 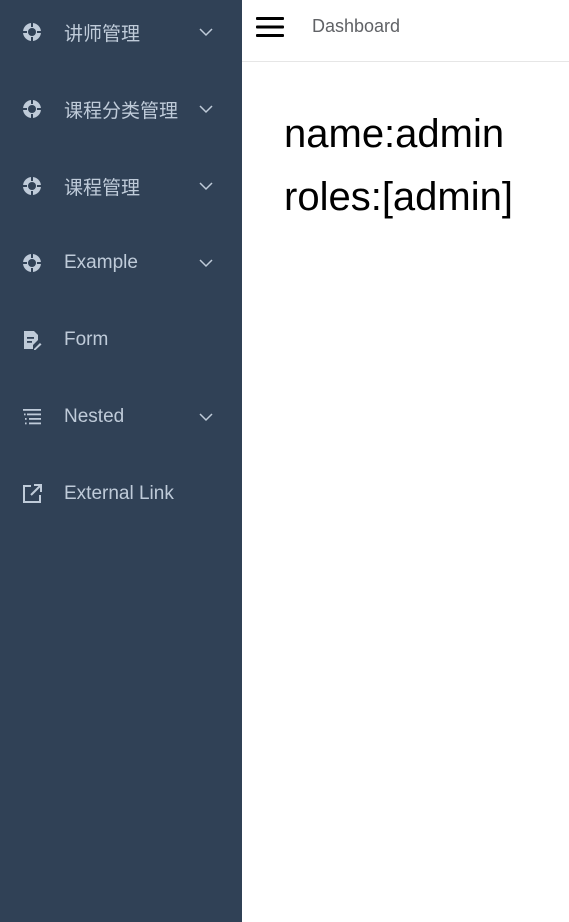 I want to click on user-name-text: name:admin, so click(x=394, y=134).